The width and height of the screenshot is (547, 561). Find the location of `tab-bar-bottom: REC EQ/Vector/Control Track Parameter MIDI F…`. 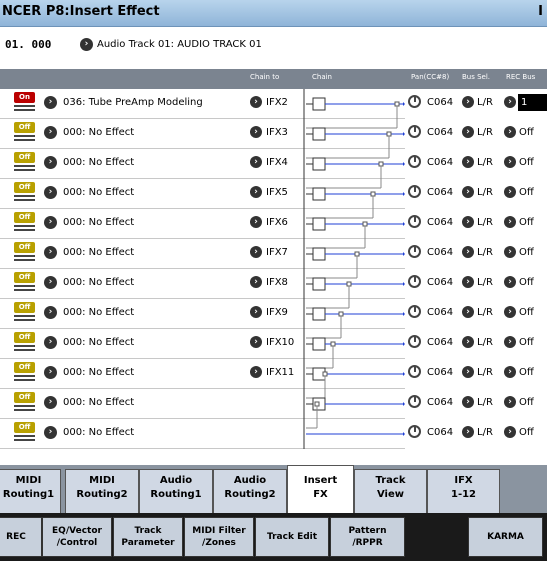

tab-bar-bottom: REC EQ/Vector/Control Track Parameter MIDI F… is located at coordinates (273, 537).